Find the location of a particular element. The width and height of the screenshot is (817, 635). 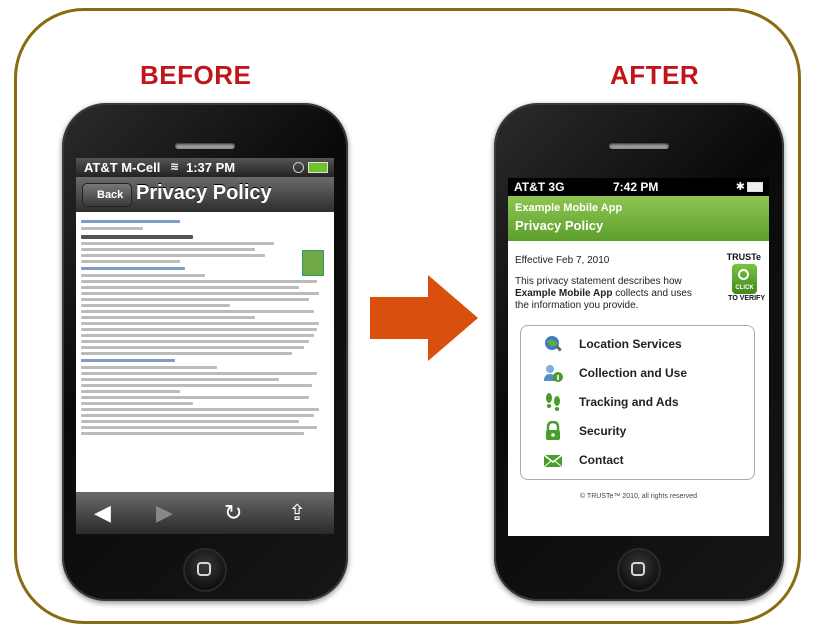

menu-item-label: Security is located at coordinates (603, 431).